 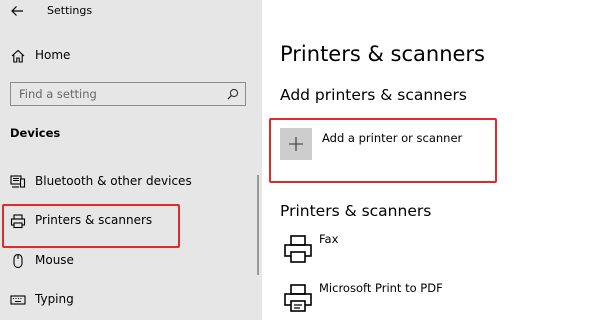 I want to click on highlight-box-add, so click(x=383, y=150).